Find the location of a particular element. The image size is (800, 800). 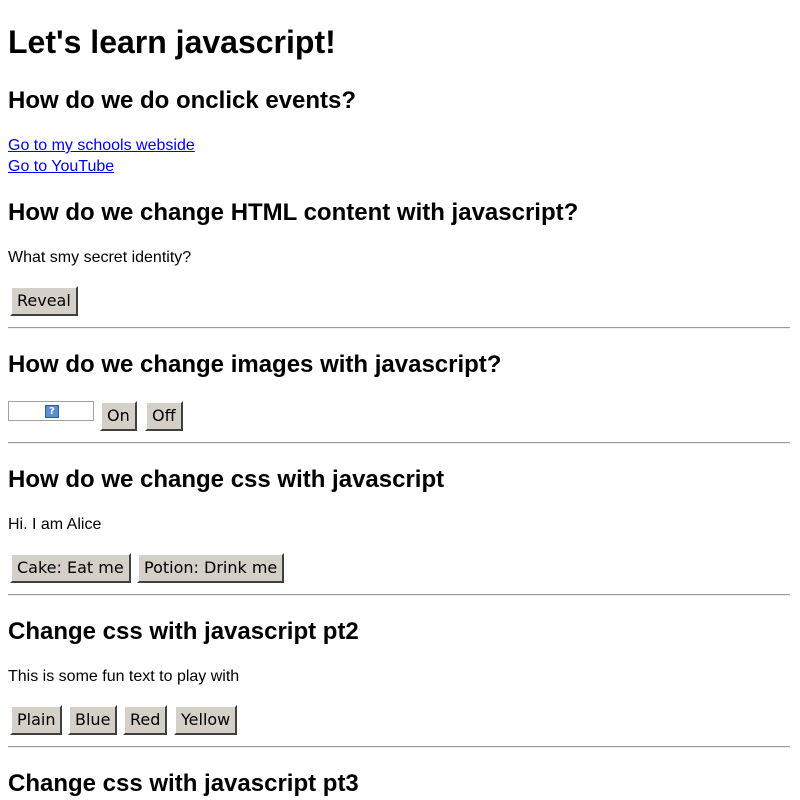

yellow-button: Yellow is located at coordinates (206, 720).